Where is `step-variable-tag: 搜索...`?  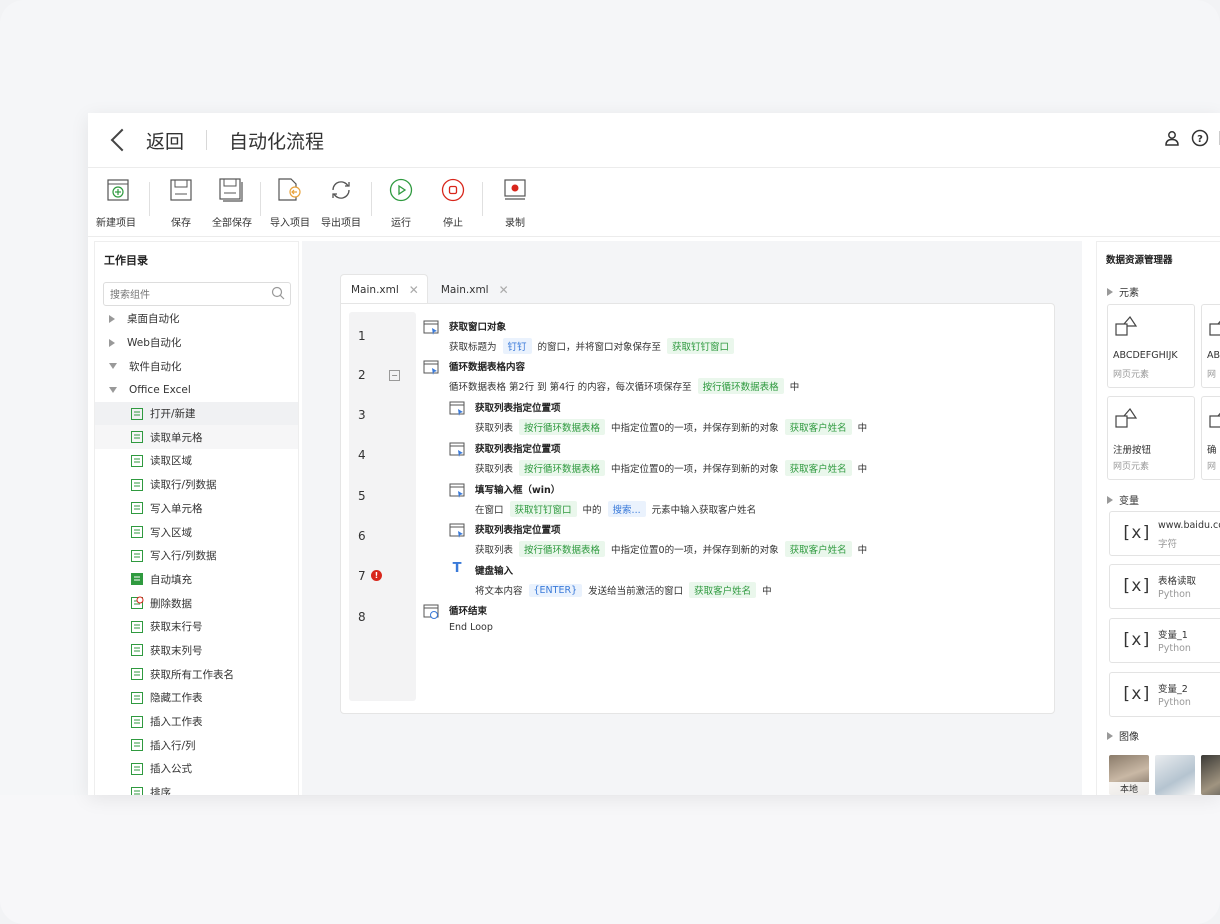
step-variable-tag: 搜索... is located at coordinates (626, 509).